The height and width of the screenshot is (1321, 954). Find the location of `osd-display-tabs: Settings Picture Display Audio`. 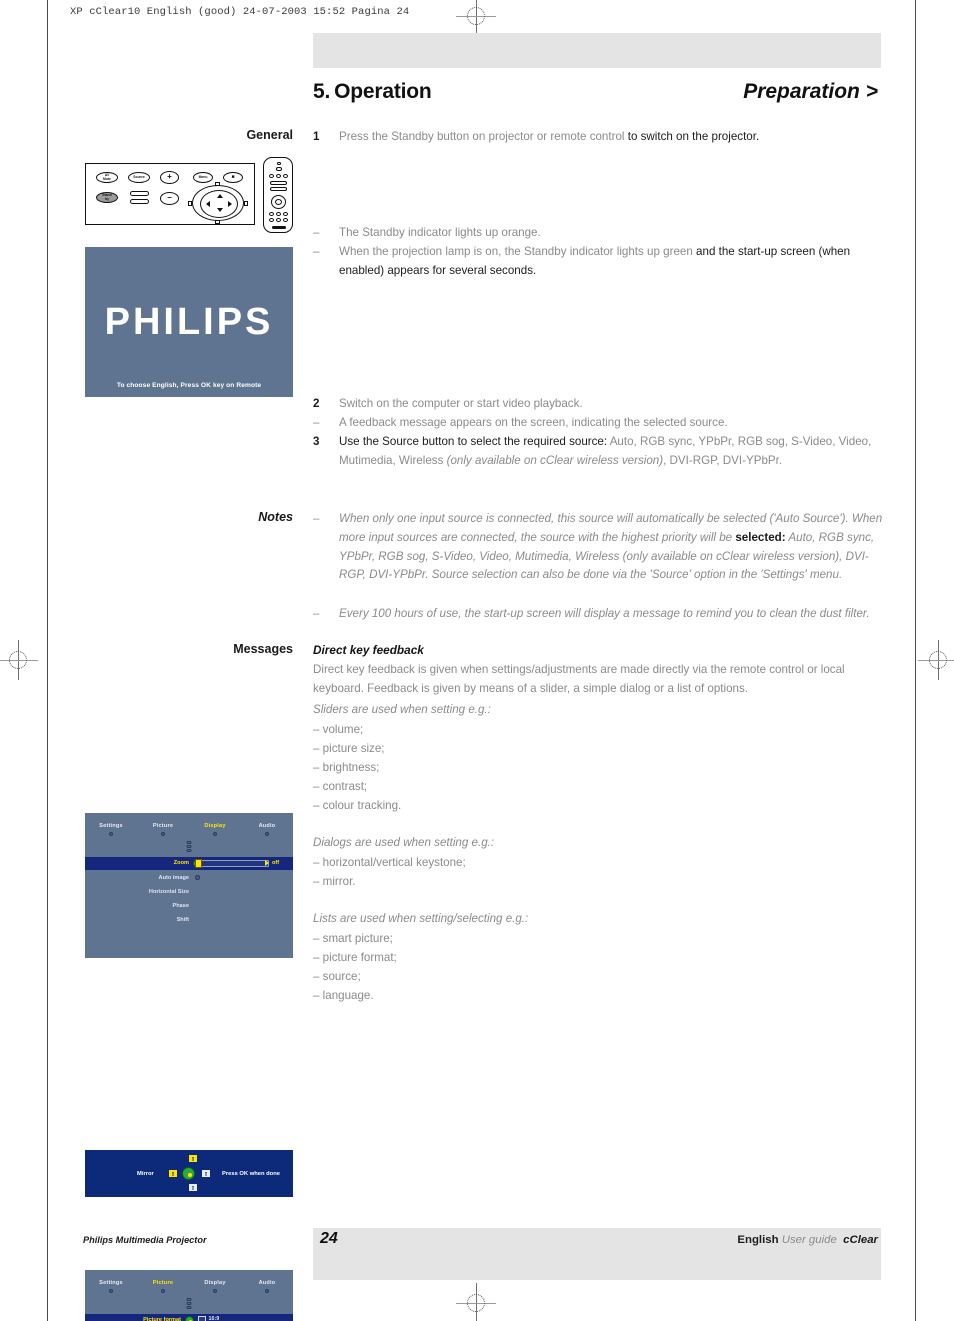

osd-display-tabs: Settings Picture Display Audio is located at coordinates (189, 829).